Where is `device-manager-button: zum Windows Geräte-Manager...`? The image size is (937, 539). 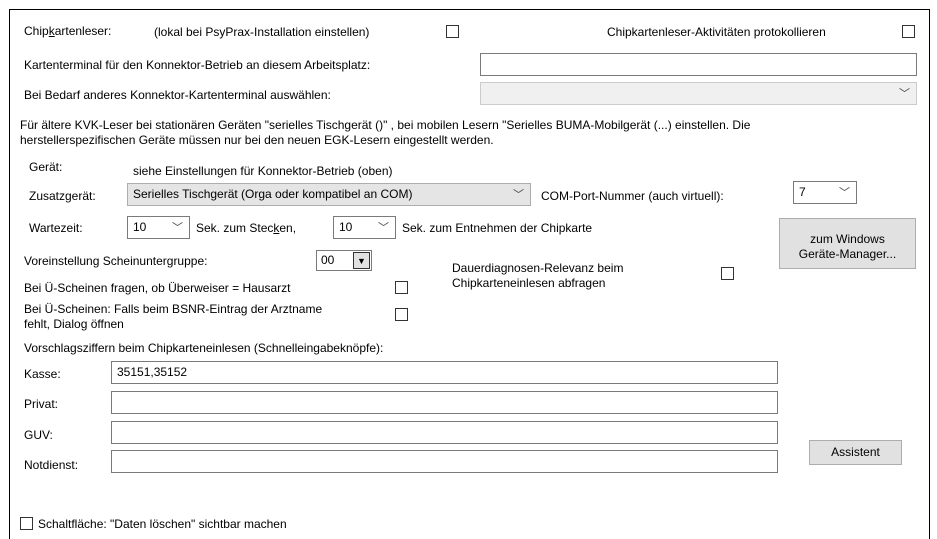 device-manager-button: zum Windows Geräte-Manager... is located at coordinates (847, 243).